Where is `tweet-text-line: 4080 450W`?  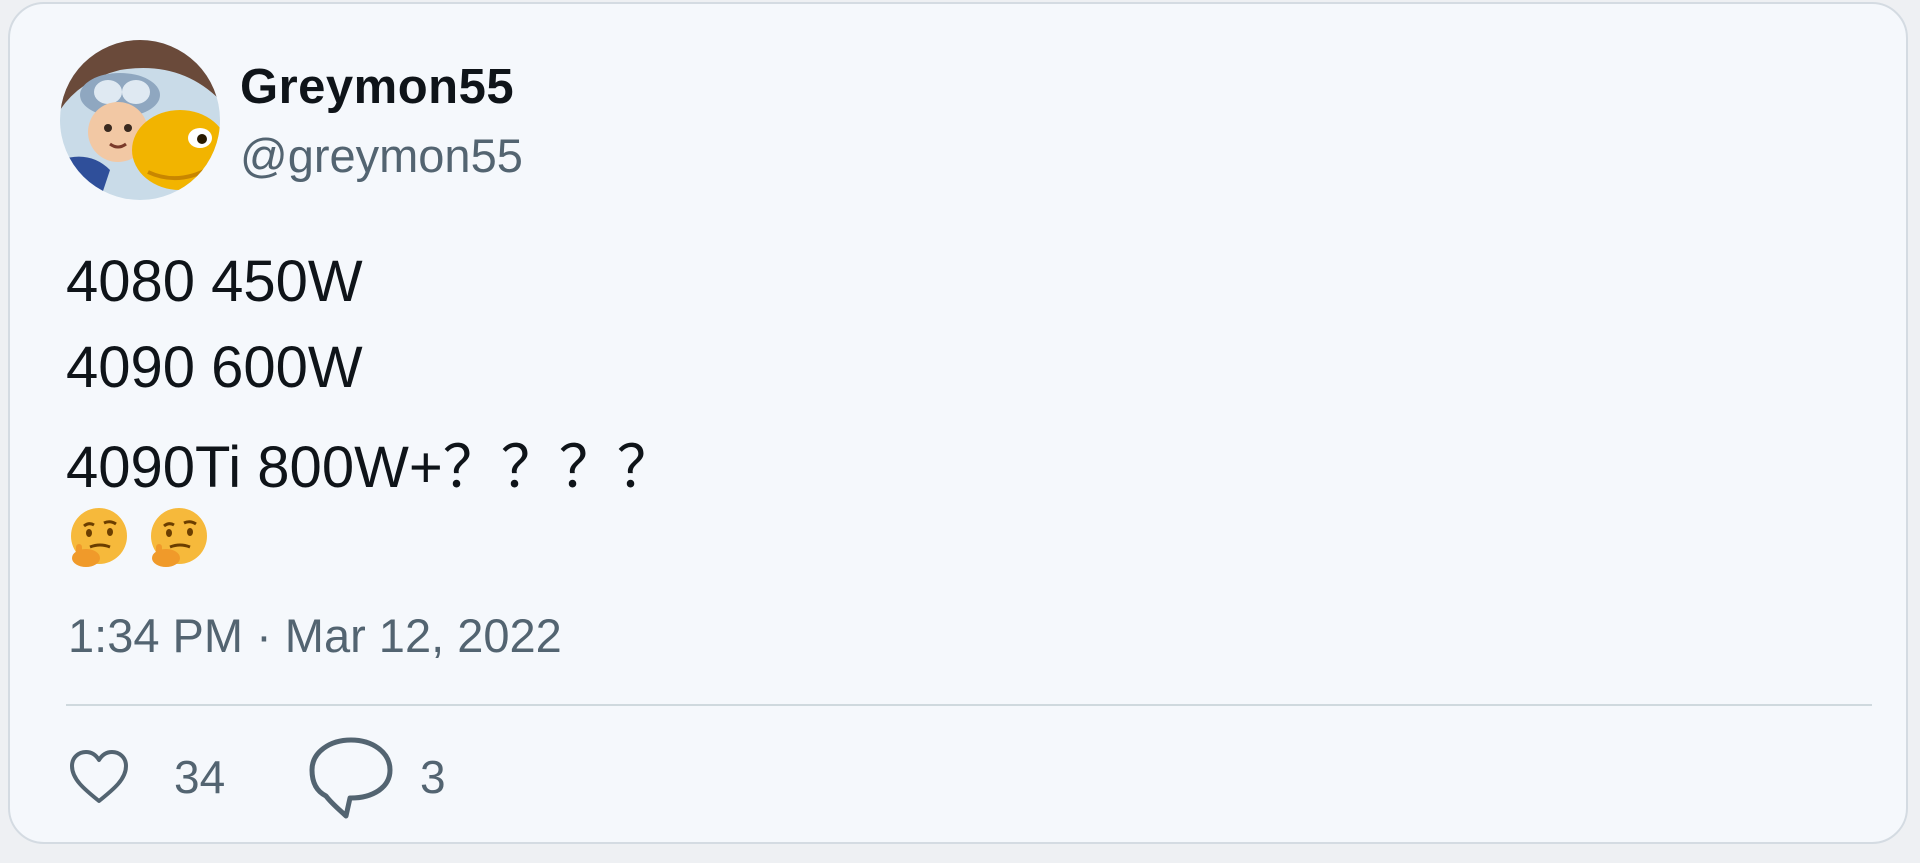 tweet-text-line: 4080 450W is located at coordinates (214, 281).